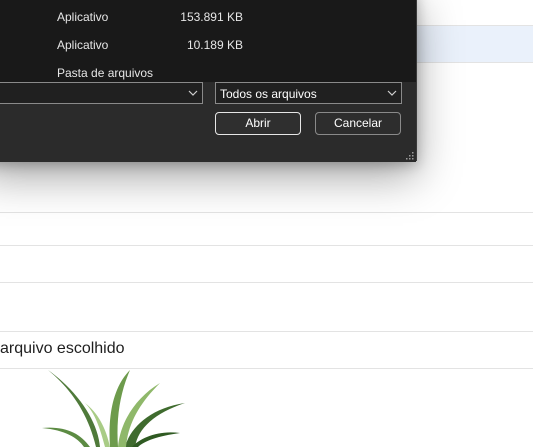  Describe the element at coordinates (268, 94) in the screenshot. I see `filetype-value: Todos os arquivos` at that location.